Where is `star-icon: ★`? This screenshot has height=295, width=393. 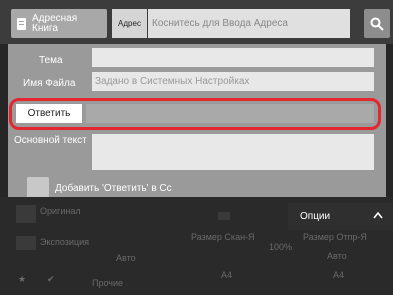
star-icon: ★ is located at coordinates (22, 279).